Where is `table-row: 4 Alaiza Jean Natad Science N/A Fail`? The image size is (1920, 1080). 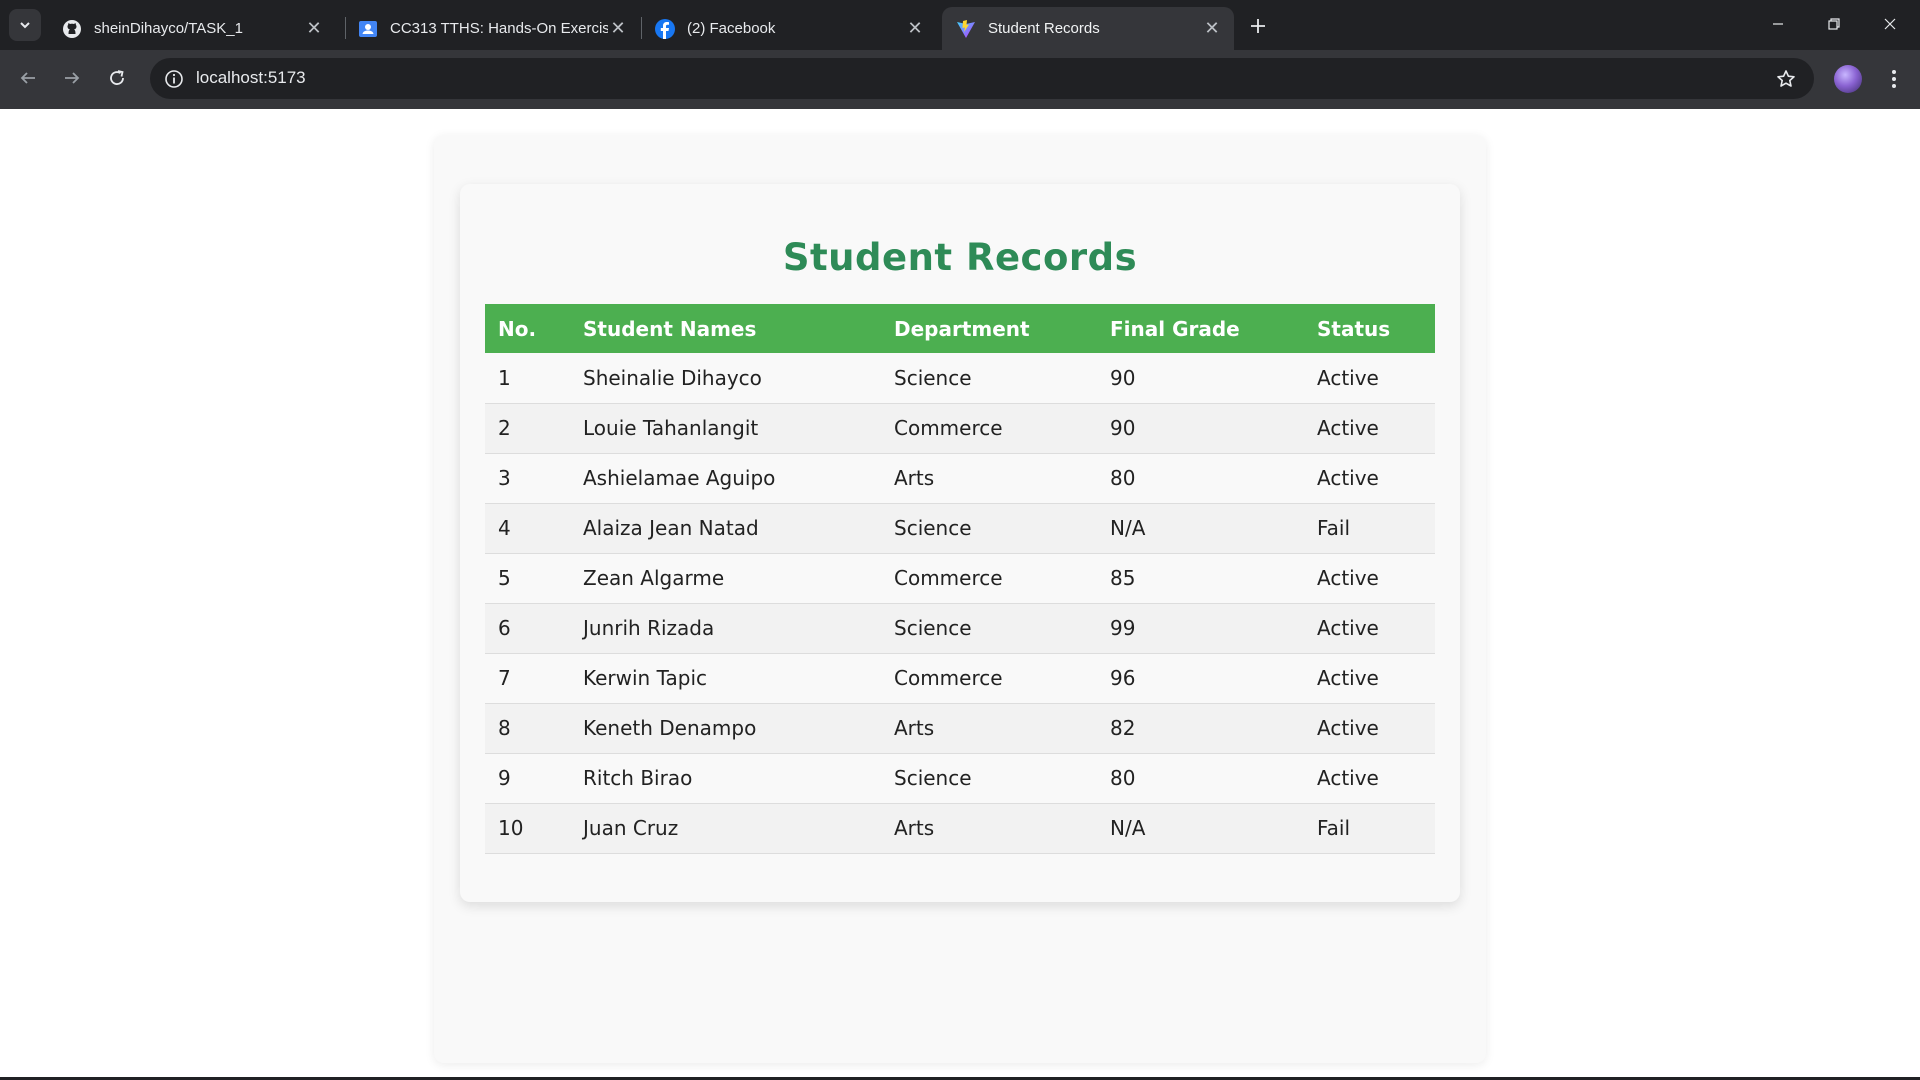
table-row: 4 Alaiza Jean Natad Science N/A Fail is located at coordinates (960, 528).